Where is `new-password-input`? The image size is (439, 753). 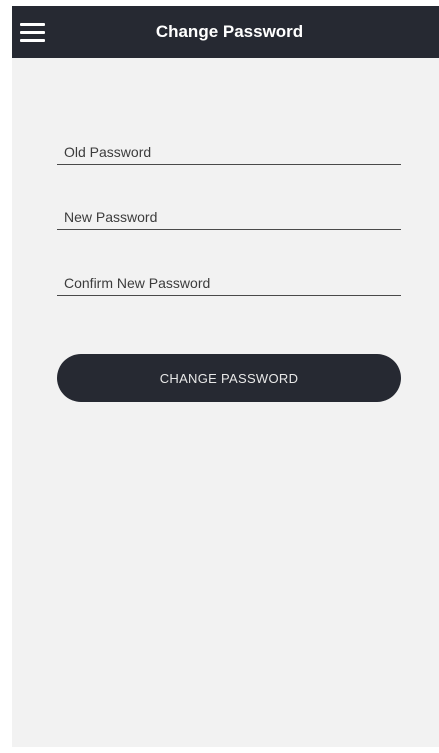 new-password-input is located at coordinates (229, 217).